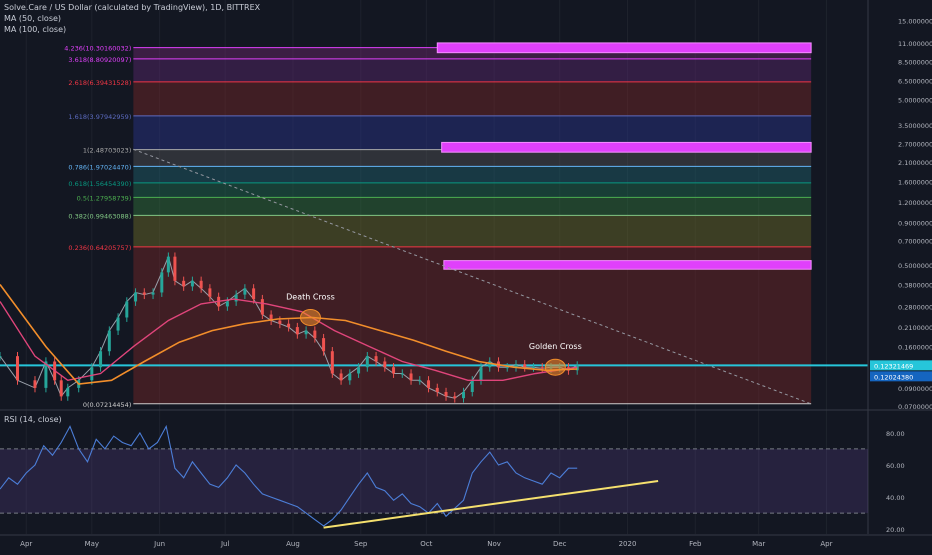 This screenshot has height=555, width=932. Describe the element at coordinates (915, 163) in the screenshot. I see `y-tick-label: 2.10000000` at that location.